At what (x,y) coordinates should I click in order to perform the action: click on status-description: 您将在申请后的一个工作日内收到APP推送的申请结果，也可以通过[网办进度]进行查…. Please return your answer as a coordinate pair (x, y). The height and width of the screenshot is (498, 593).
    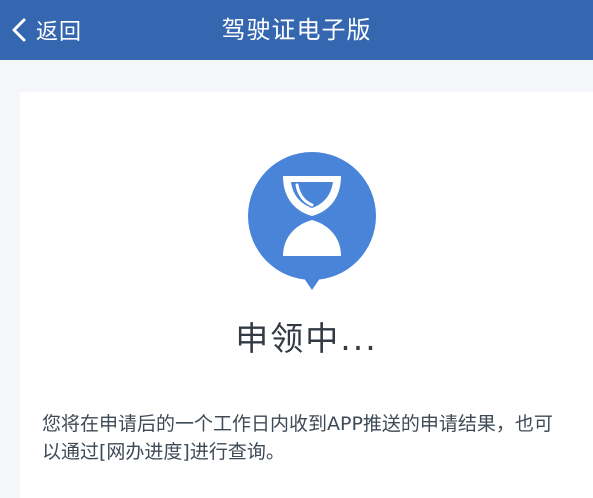
    Looking at the image, I should click on (297, 438).